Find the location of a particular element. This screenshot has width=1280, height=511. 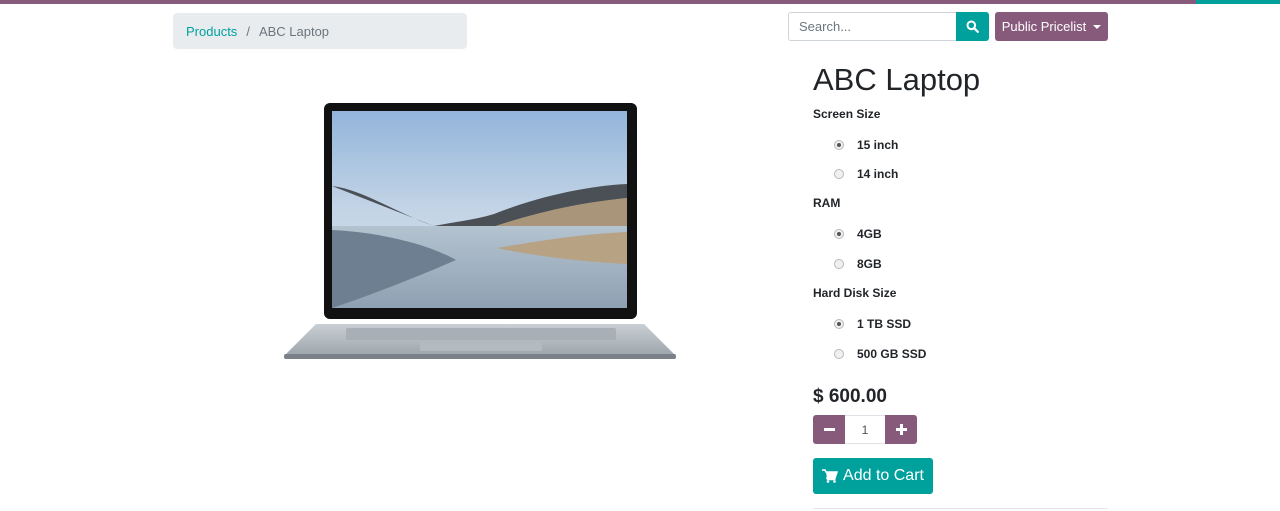

attribute-label-hard-disk-size: Hard Disk Size is located at coordinates (855, 293).